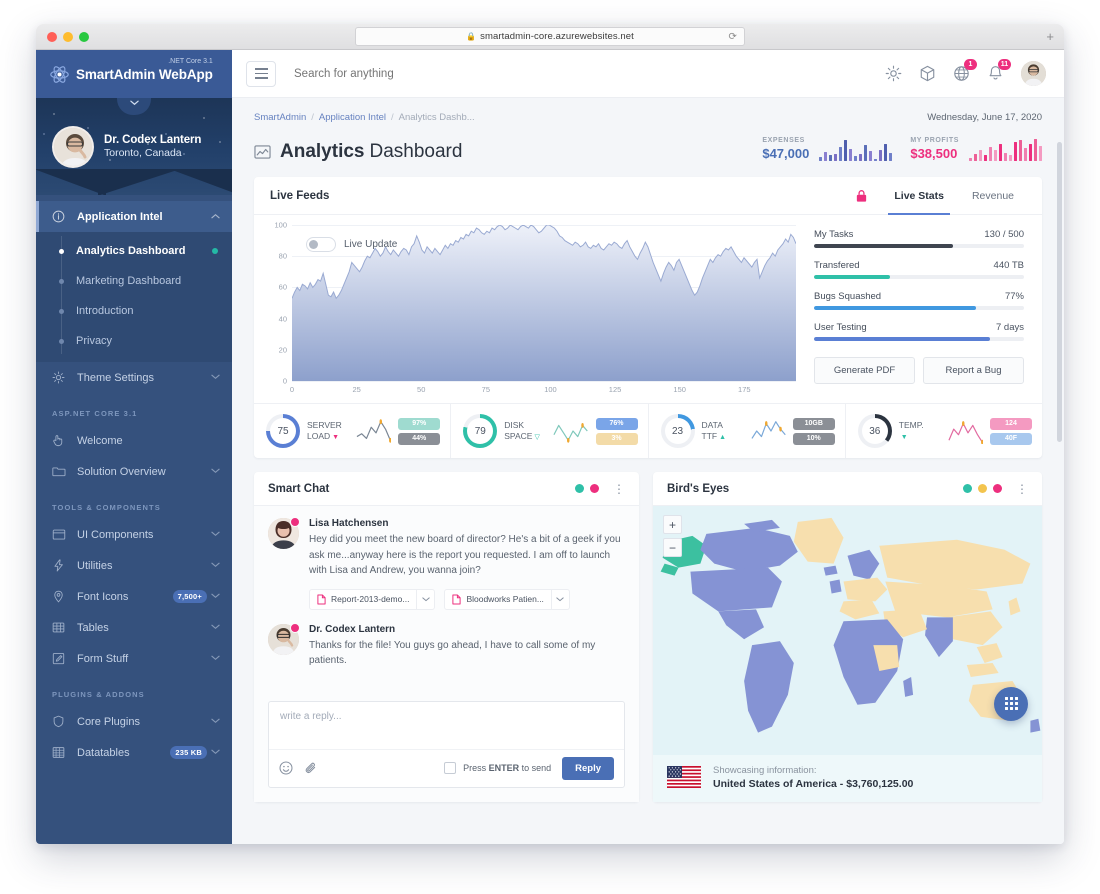 This screenshot has height=894, width=1100. Describe the element at coordinates (134, 752) in the screenshot. I see `sidebar-item-datatables: Datatables 235 KB` at that location.